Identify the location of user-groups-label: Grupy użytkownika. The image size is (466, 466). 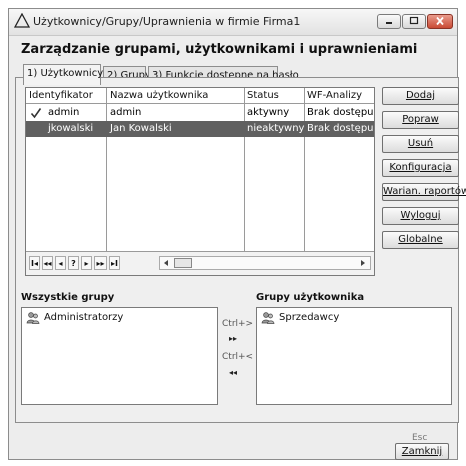
(310, 297).